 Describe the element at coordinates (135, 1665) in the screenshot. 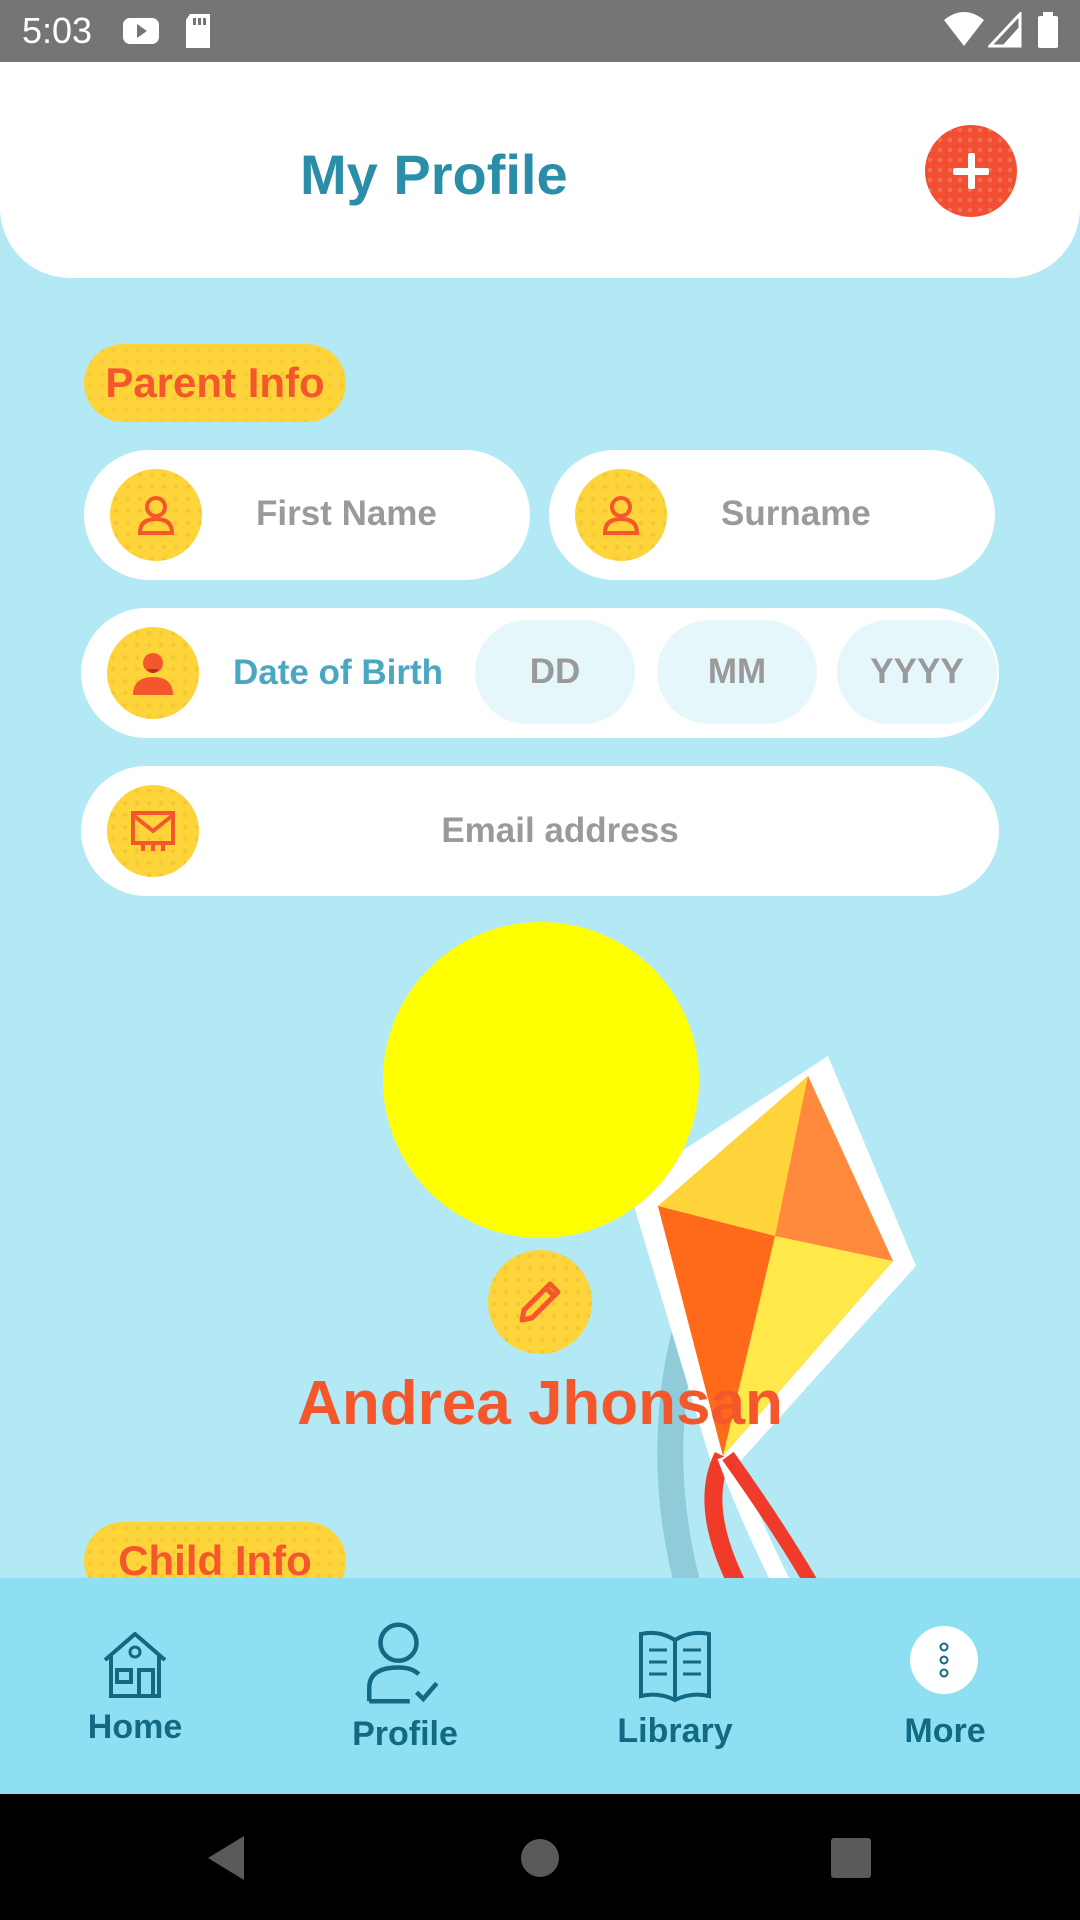

I see `home-icon` at that location.